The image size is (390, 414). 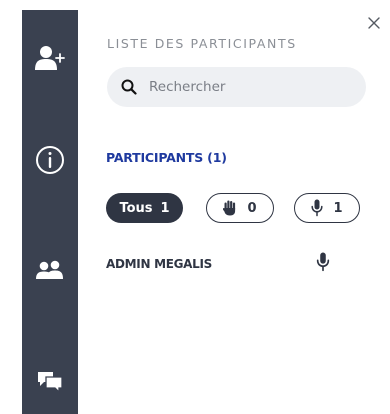 I want to click on participants-section-title: PARTICIPANTS (1), so click(x=166, y=157).